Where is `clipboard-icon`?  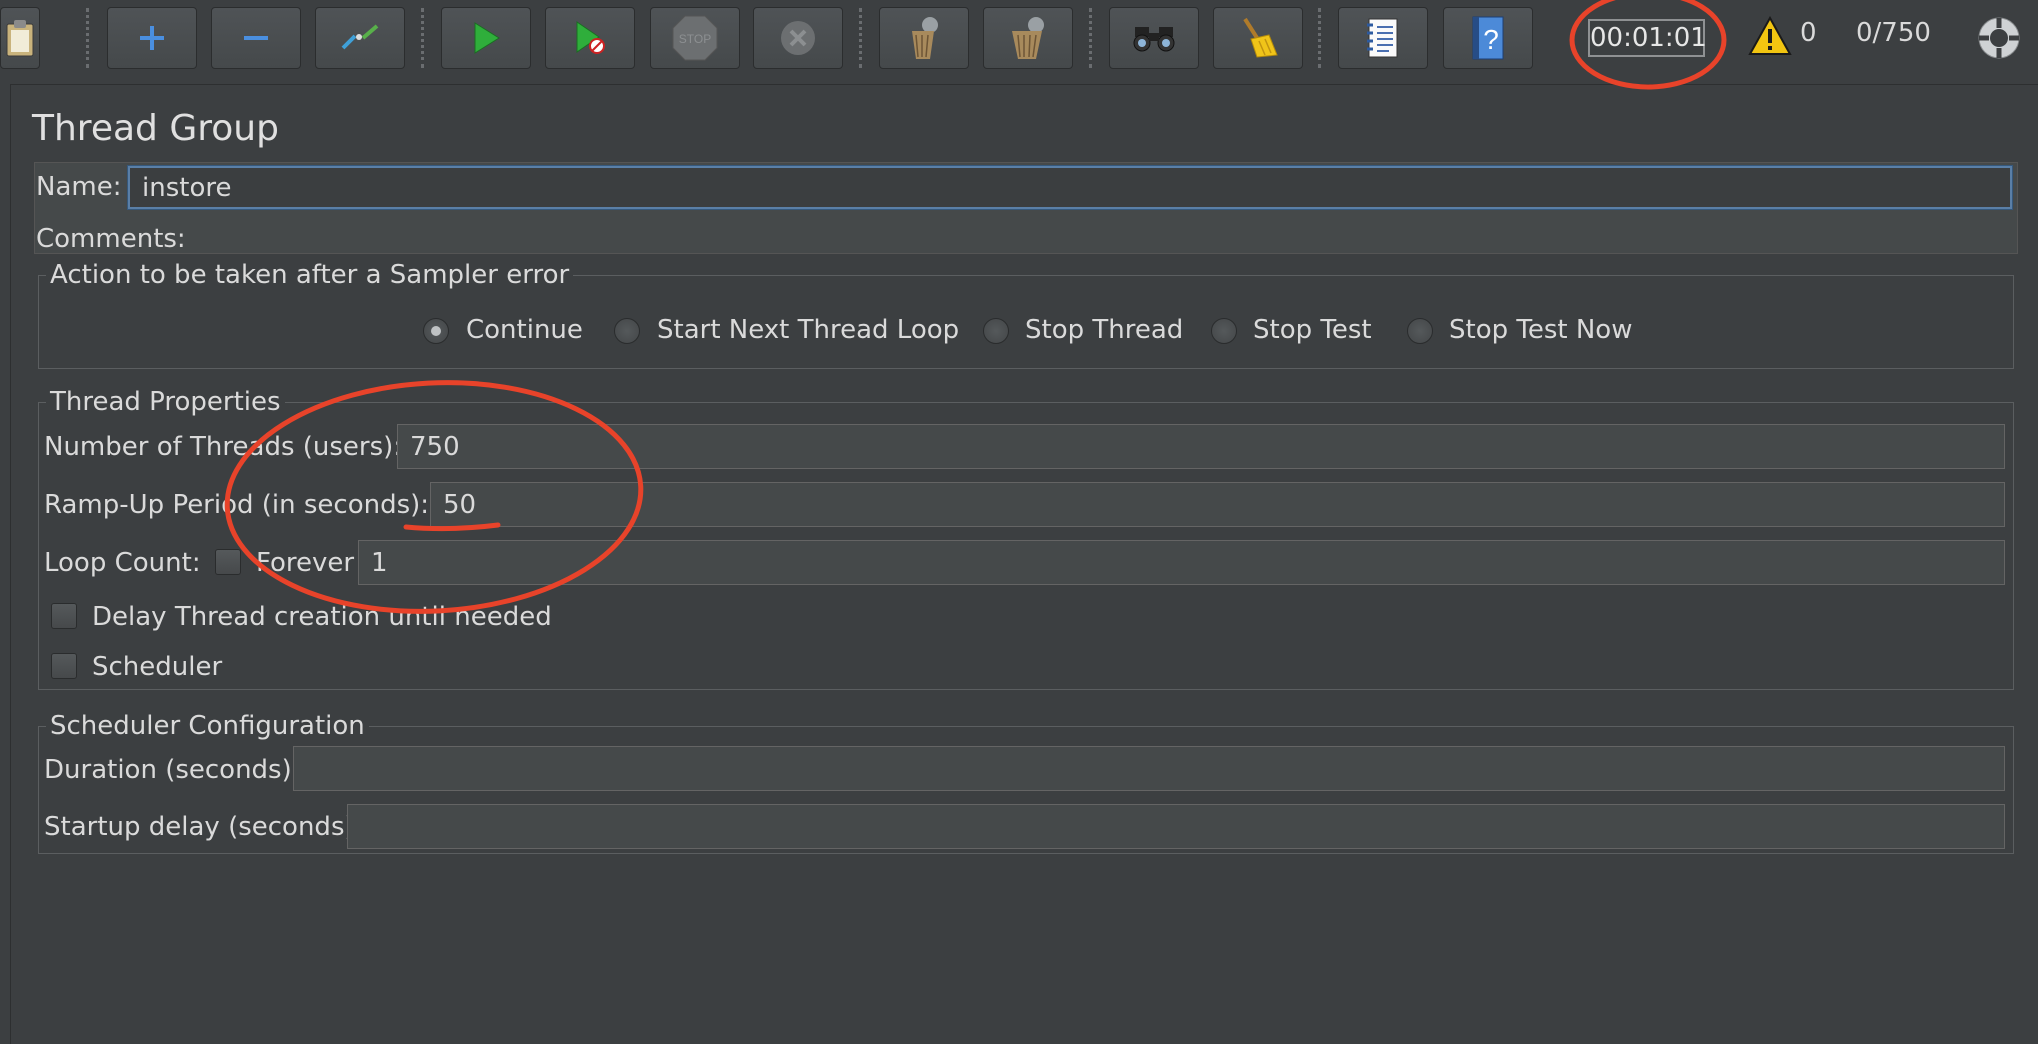
clipboard-icon is located at coordinates (20, 38).